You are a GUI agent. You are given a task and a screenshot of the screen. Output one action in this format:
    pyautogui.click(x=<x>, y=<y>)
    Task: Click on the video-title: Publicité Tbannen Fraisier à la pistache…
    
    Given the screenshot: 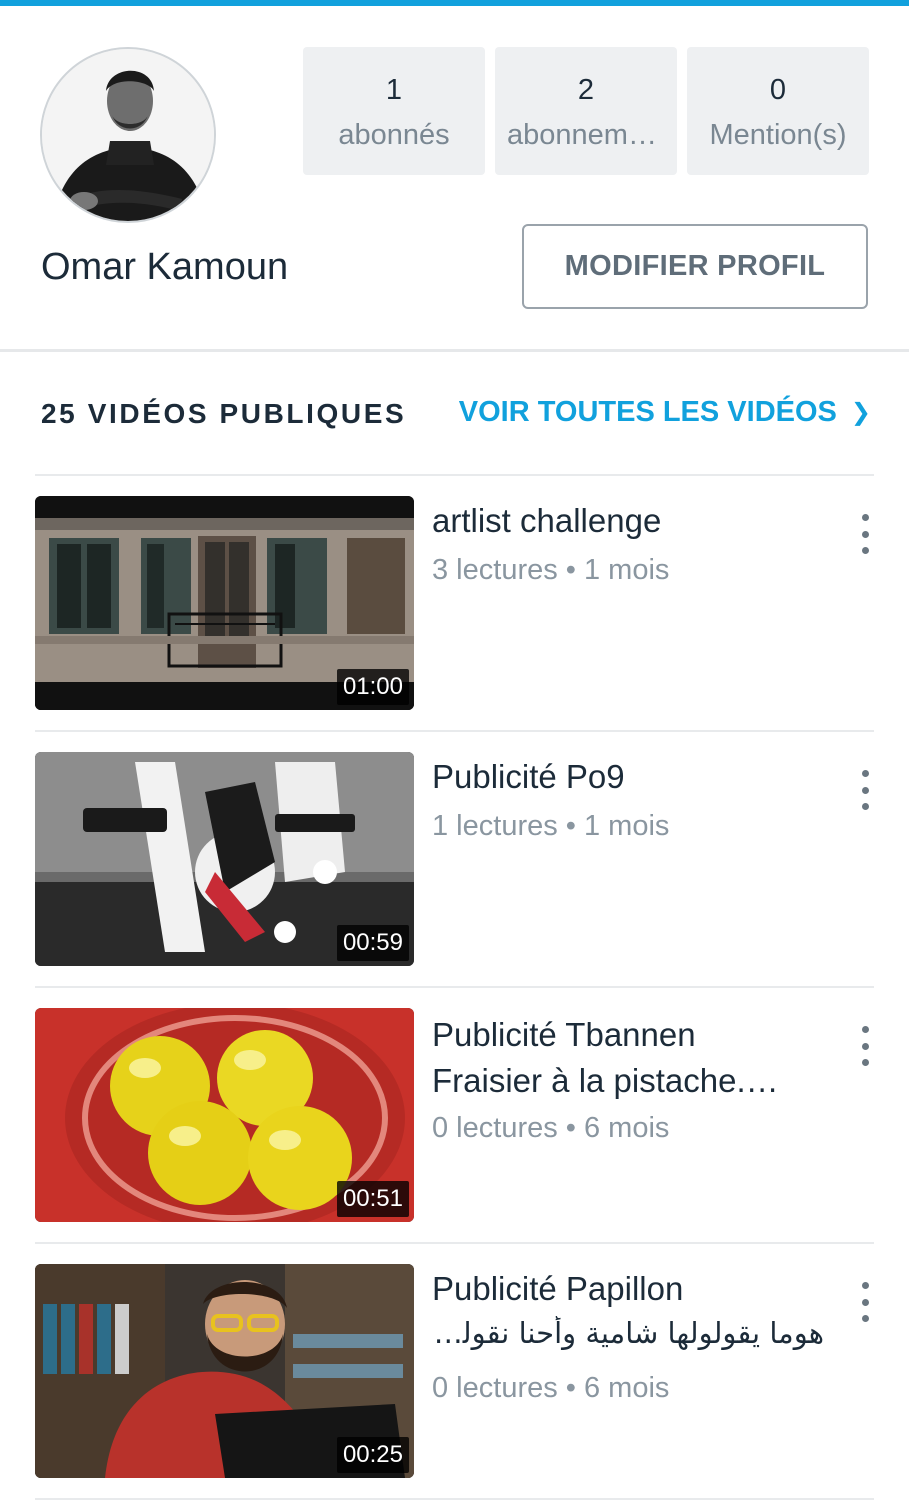 What is the action you would take?
    pyautogui.click(x=617, y=1058)
    